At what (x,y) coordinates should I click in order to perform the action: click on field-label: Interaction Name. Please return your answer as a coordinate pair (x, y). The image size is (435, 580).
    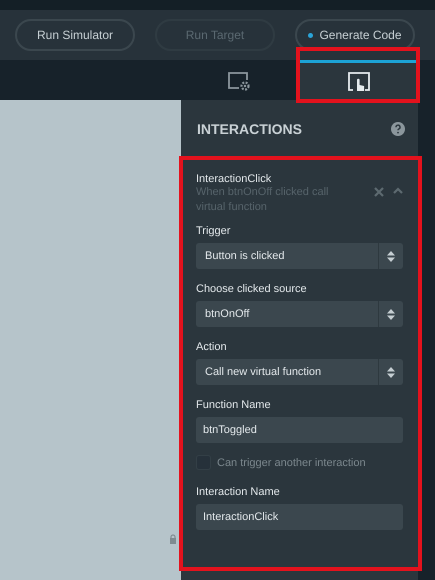
    Looking at the image, I should click on (238, 492).